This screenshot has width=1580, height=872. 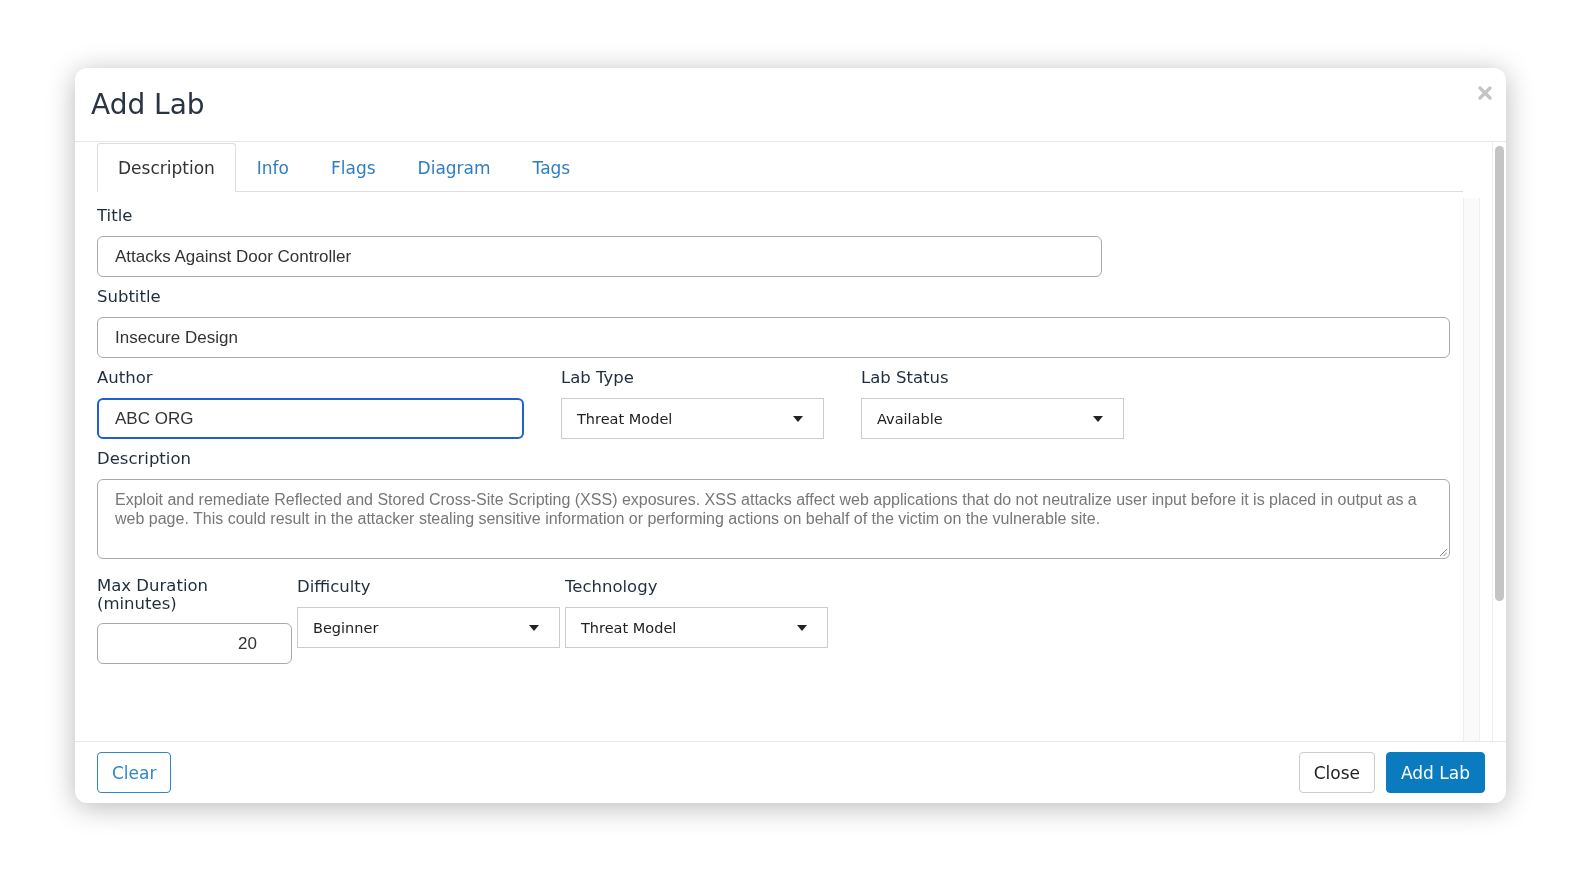 I want to click on footer-button: Close, so click(x=1336, y=772).